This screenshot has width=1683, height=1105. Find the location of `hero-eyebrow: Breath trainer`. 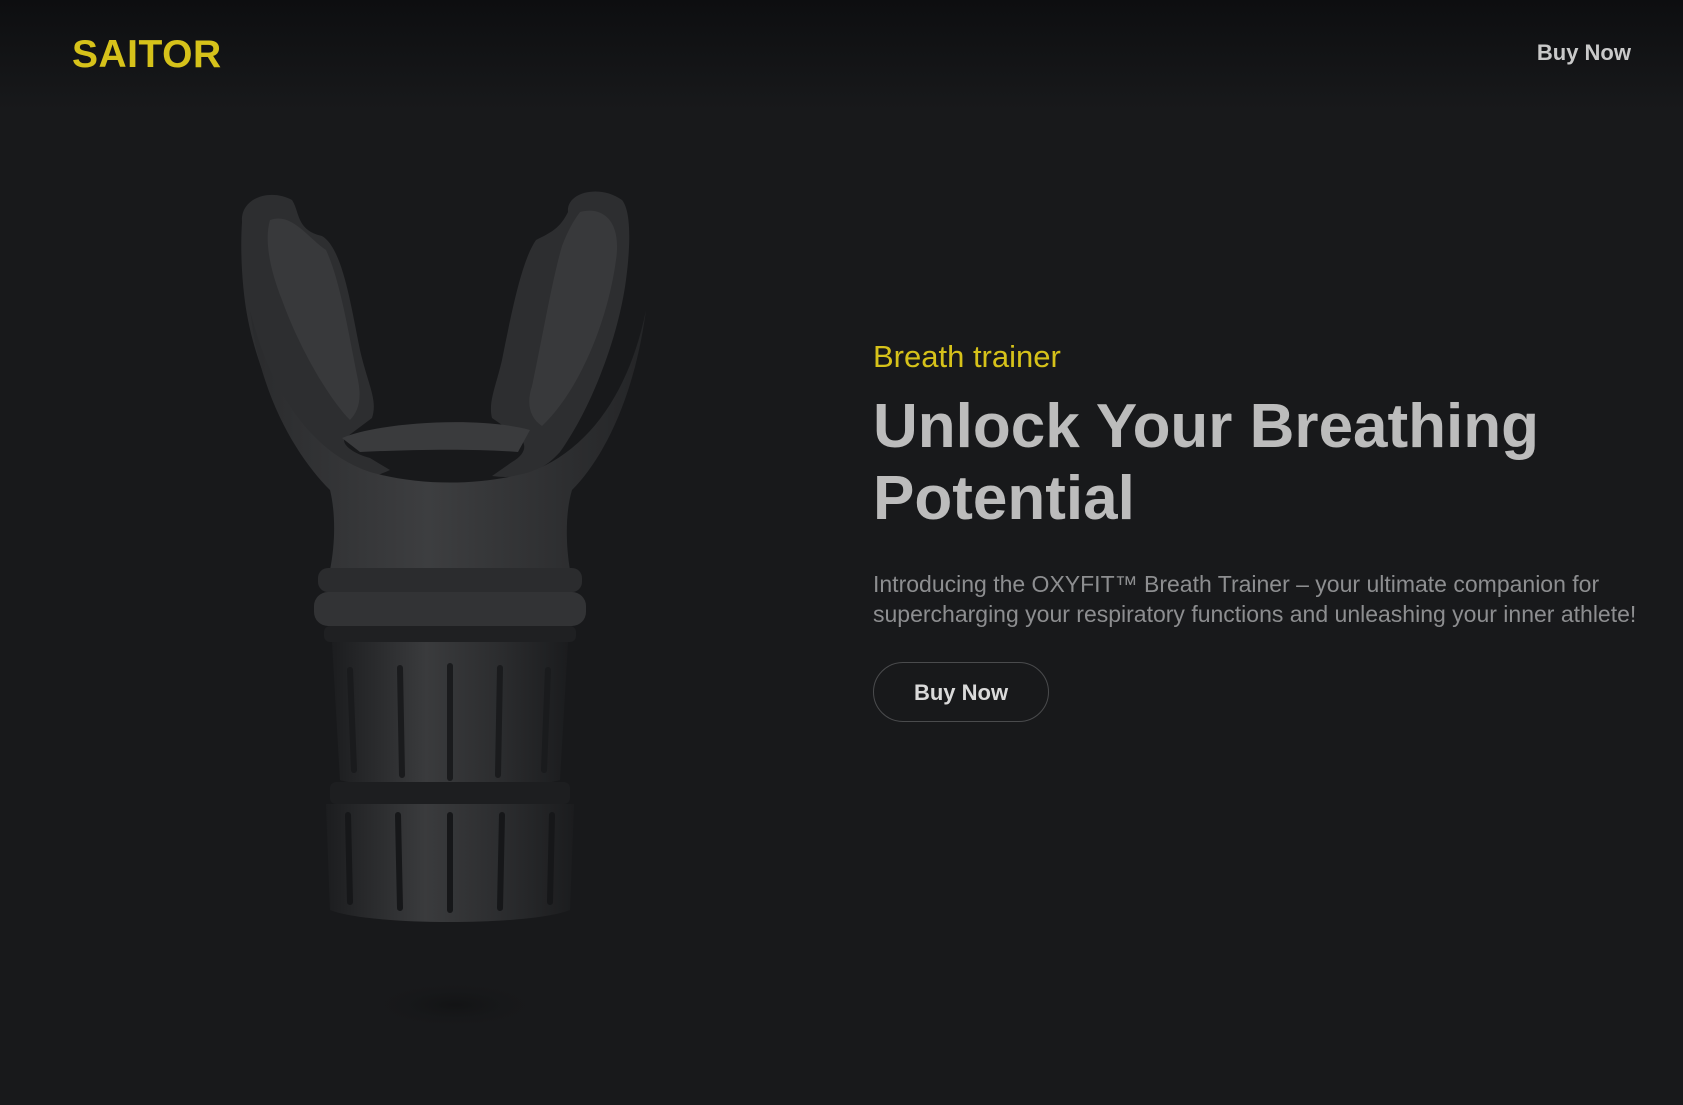

hero-eyebrow: Breath trainer is located at coordinates (967, 356).